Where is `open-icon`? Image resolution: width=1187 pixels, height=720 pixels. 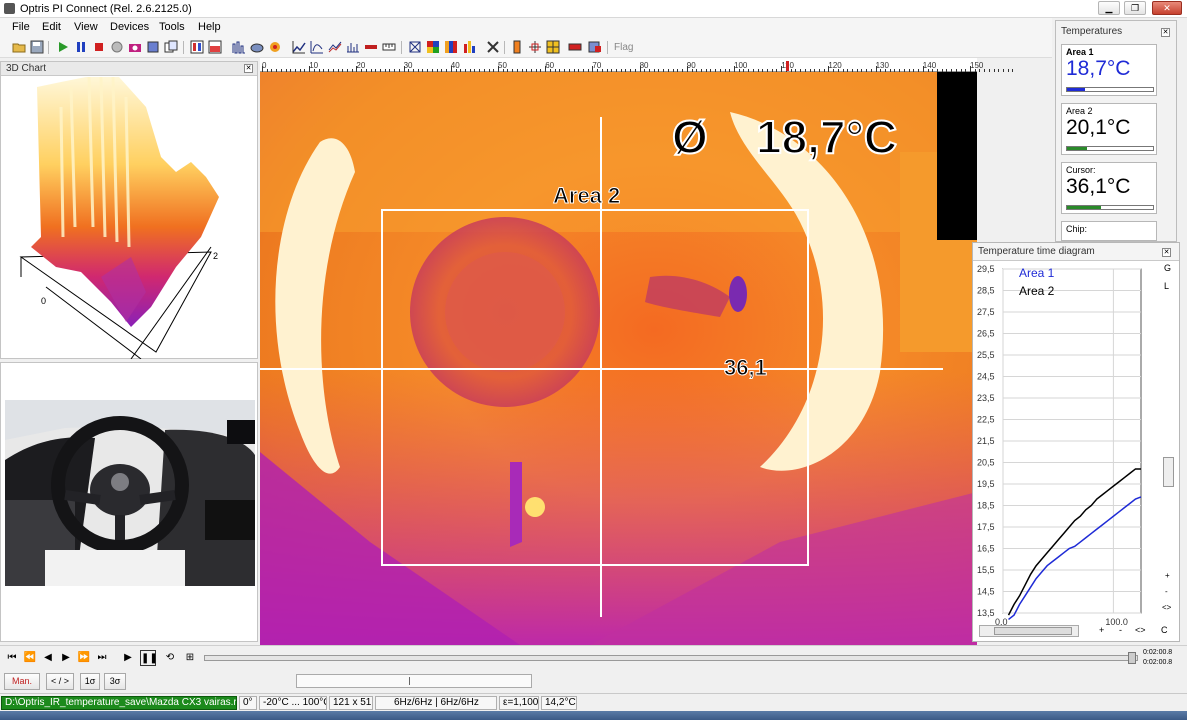
open-icon is located at coordinates (19, 47).